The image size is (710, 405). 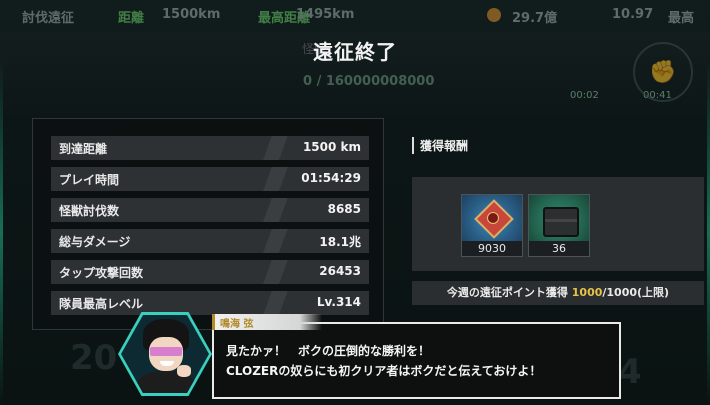 What do you see at coordinates (94, 358) in the screenshot?
I see `bg-ghost-number: 20` at bounding box center [94, 358].